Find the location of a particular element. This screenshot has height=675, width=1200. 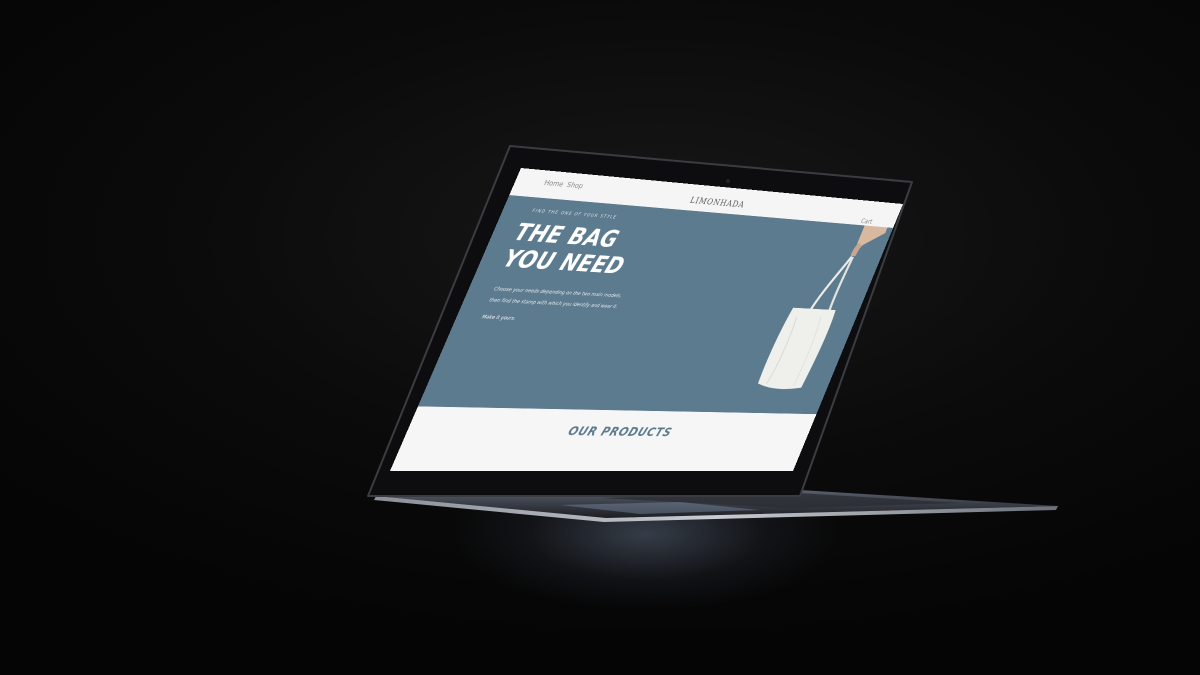

products-section: OUR PRODUCTS is located at coordinates (603, 439).